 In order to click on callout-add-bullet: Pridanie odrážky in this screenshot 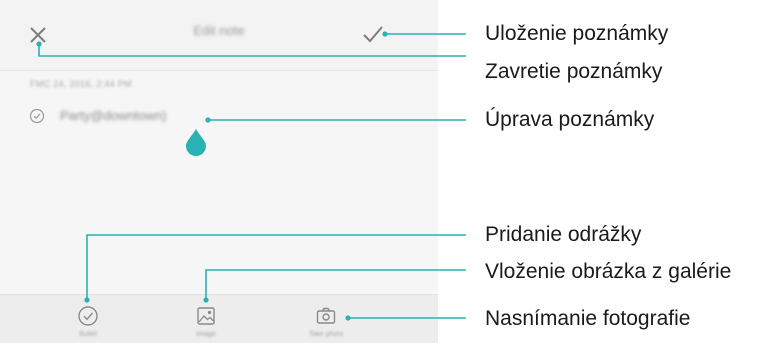, I will do `click(563, 234)`.